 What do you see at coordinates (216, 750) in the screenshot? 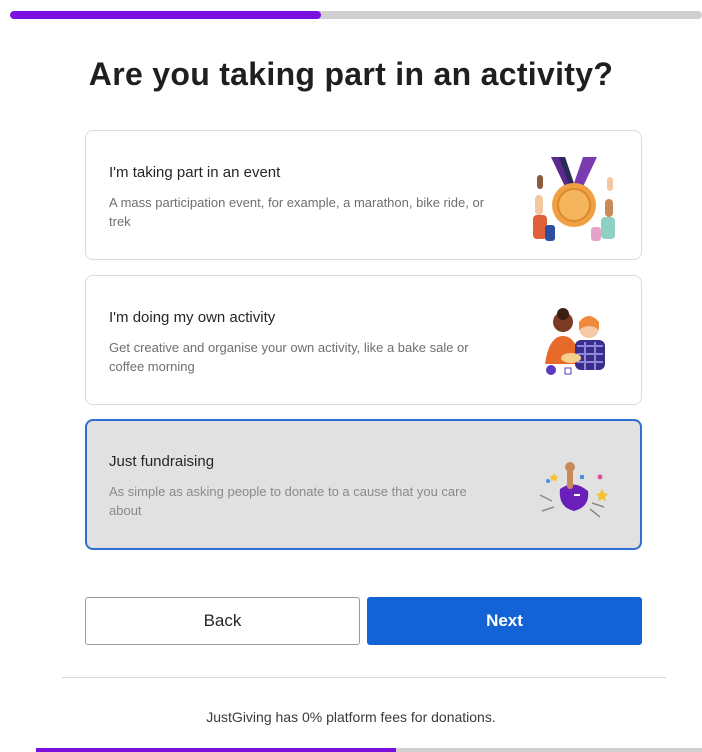
I see `bottom-progress-fill` at bounding box center [216, 750].